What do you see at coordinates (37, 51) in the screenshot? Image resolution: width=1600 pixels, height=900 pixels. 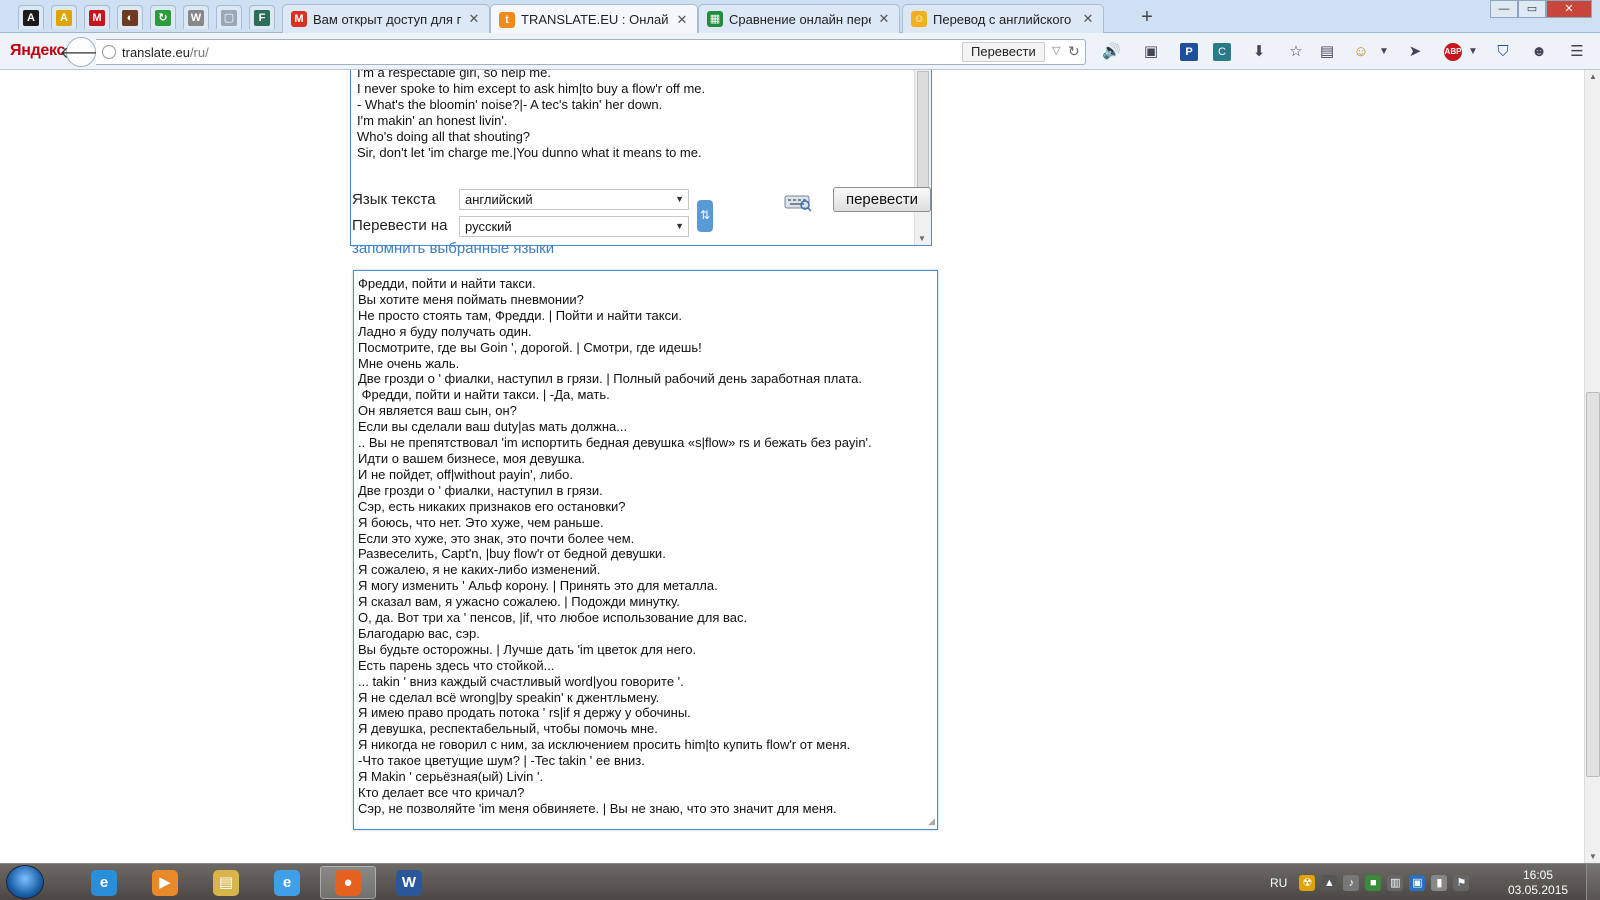 I see `yandex-logo: Яндекс` at bounding box center [37, 51].